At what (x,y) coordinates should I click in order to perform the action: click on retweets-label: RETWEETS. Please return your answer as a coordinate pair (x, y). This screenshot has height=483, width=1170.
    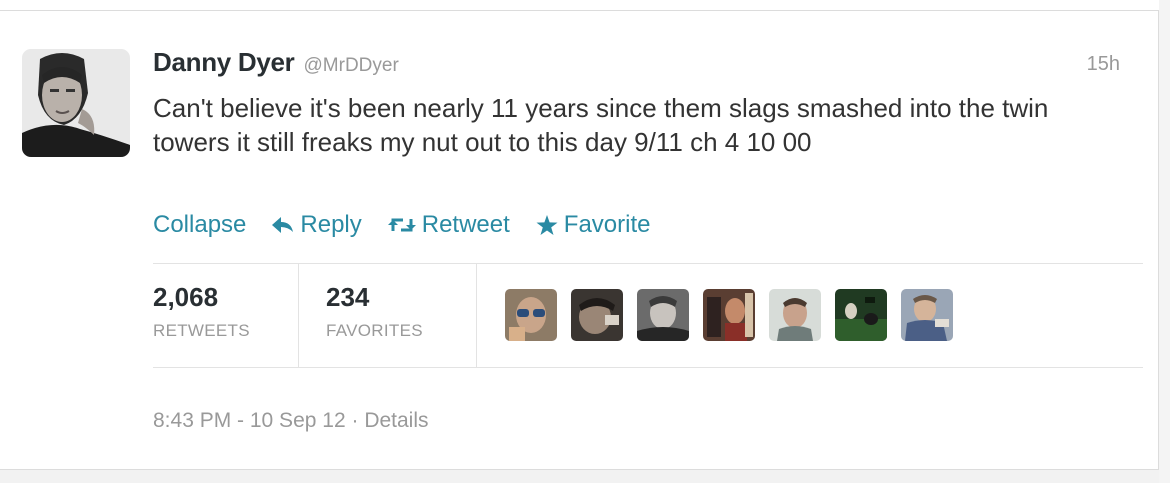
    Looking at the image, I should click on (201, 330).